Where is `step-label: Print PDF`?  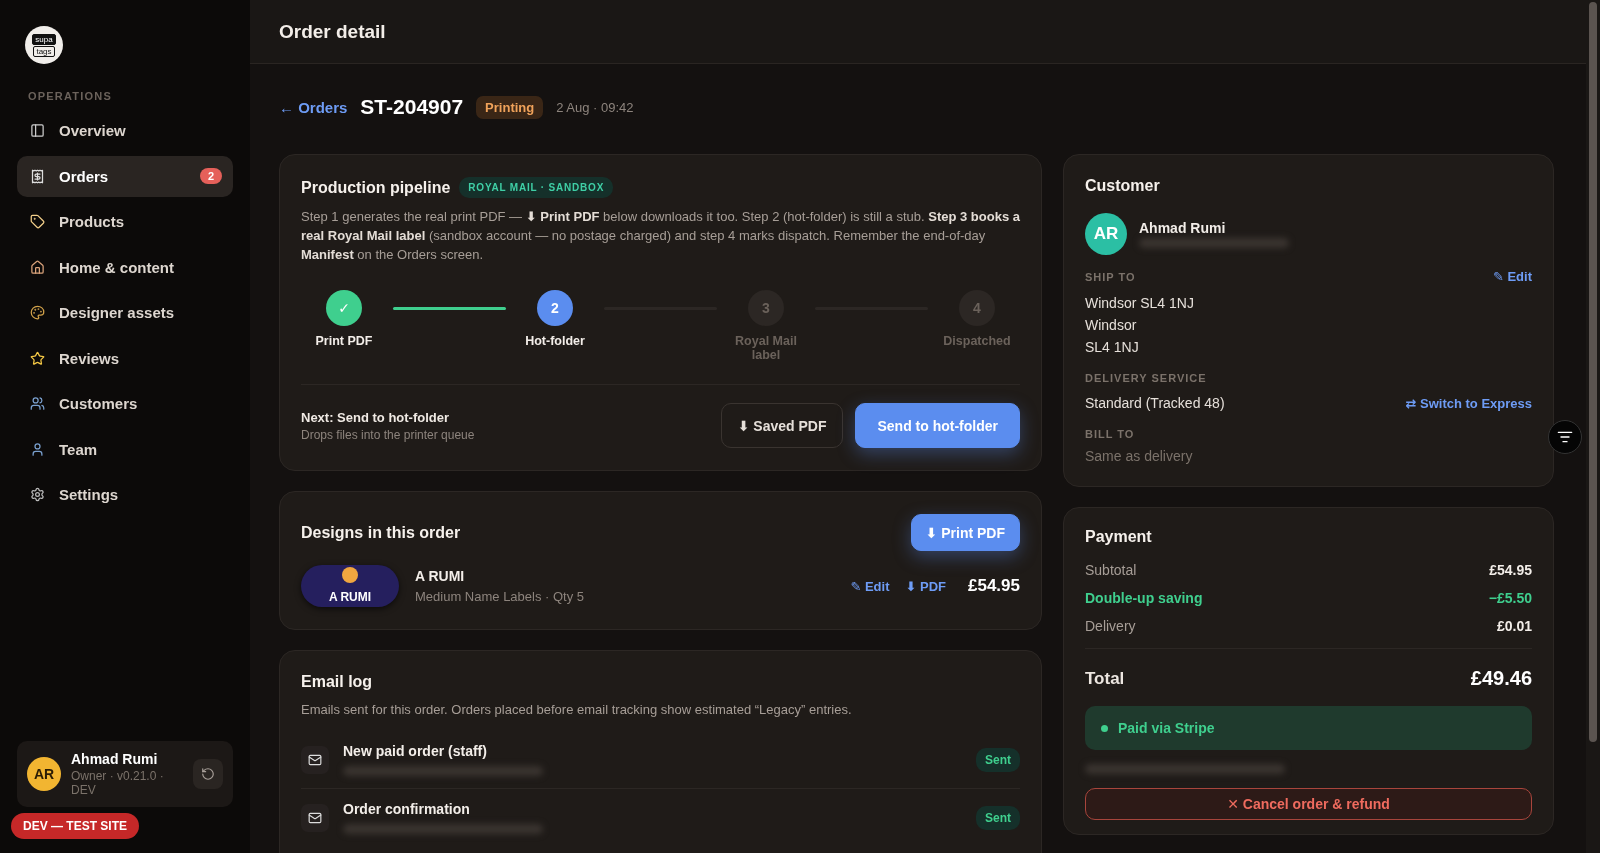
step-label: Print PDF is located at coordinates (344, 341).